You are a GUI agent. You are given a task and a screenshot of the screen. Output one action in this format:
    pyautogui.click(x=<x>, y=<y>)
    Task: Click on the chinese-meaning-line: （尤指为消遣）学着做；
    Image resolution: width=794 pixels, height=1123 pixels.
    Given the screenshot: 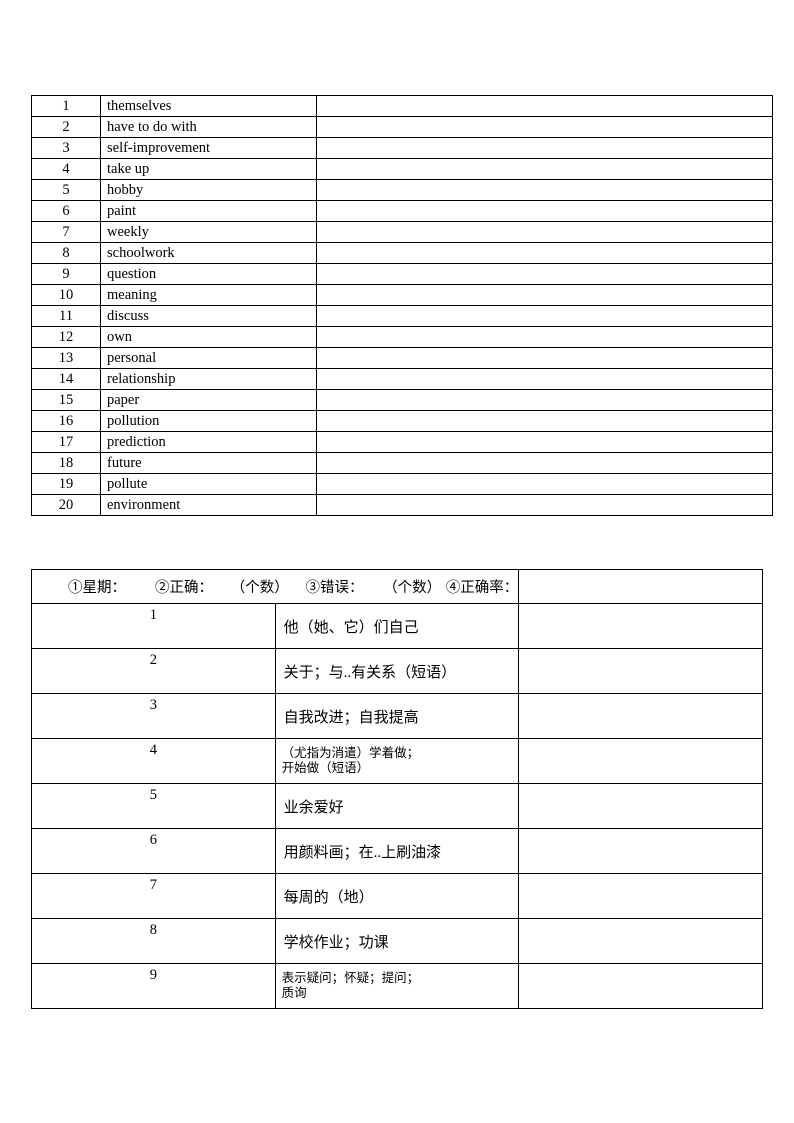 What is the action you would take?
    pyautogui.click(x=350, y=753)
    